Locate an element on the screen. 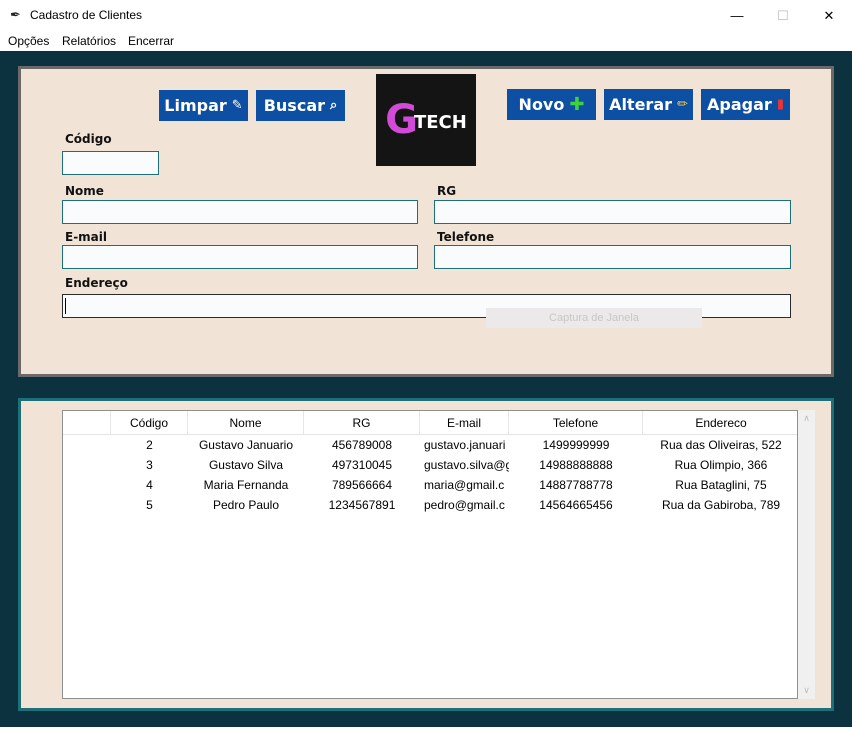 This screenshot has height=732, width=852. telefone-label: Telefone is located at coordinates (466, 237).